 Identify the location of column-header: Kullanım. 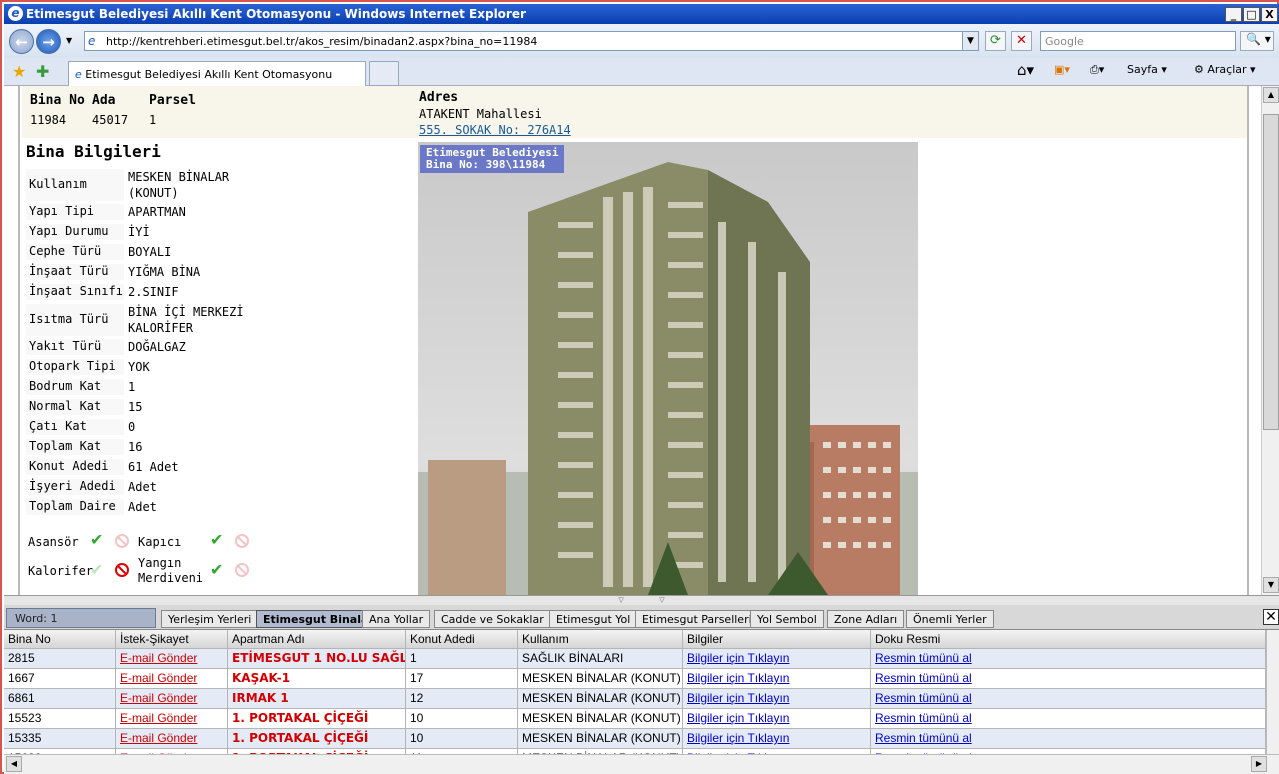
(600, 639).